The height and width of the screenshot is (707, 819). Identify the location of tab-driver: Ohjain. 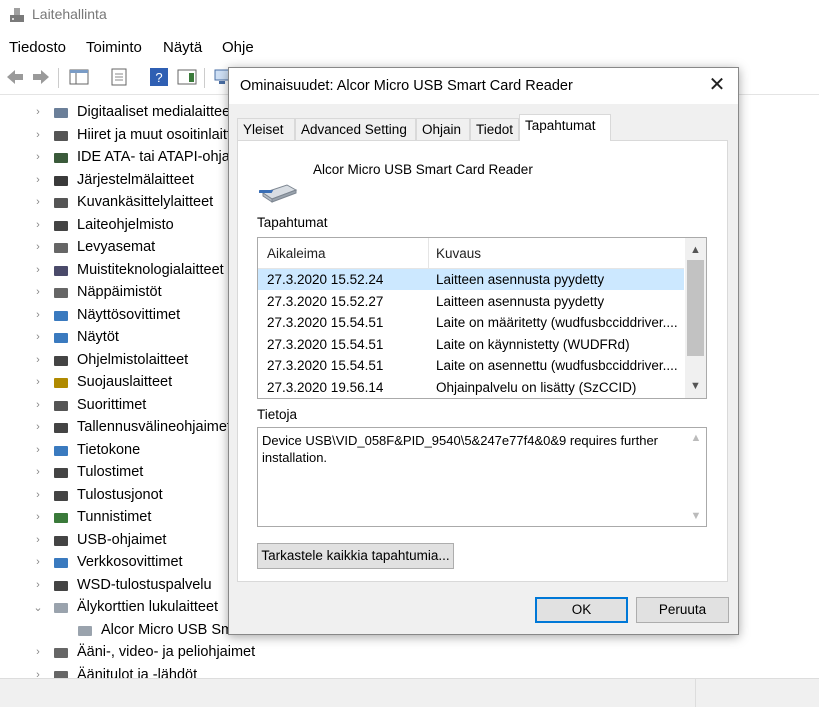
(443, 129).